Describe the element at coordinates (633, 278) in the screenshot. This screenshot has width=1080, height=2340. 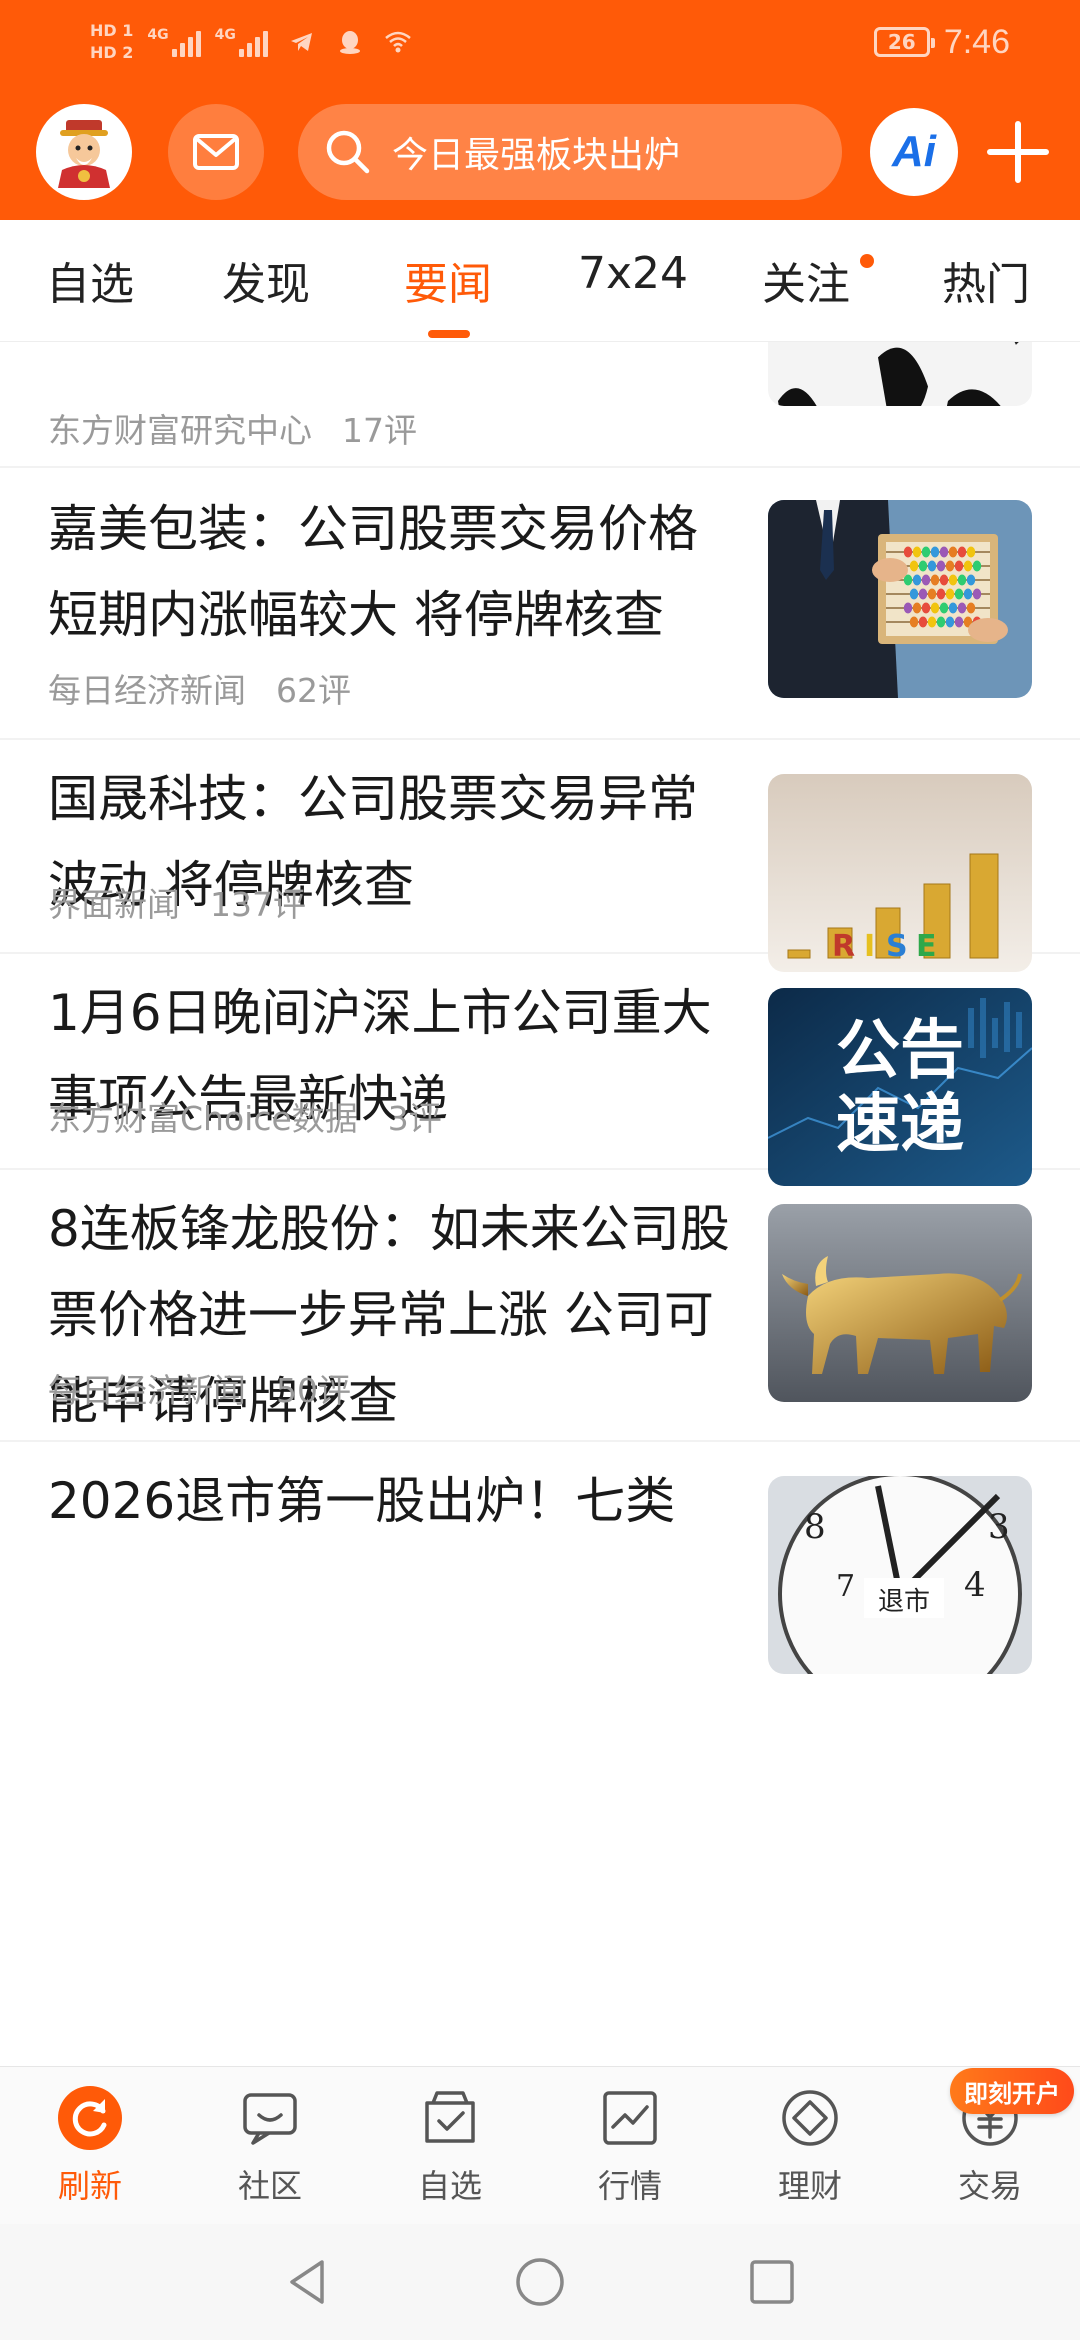
I see `tab-7x24: 7x24` at that location.